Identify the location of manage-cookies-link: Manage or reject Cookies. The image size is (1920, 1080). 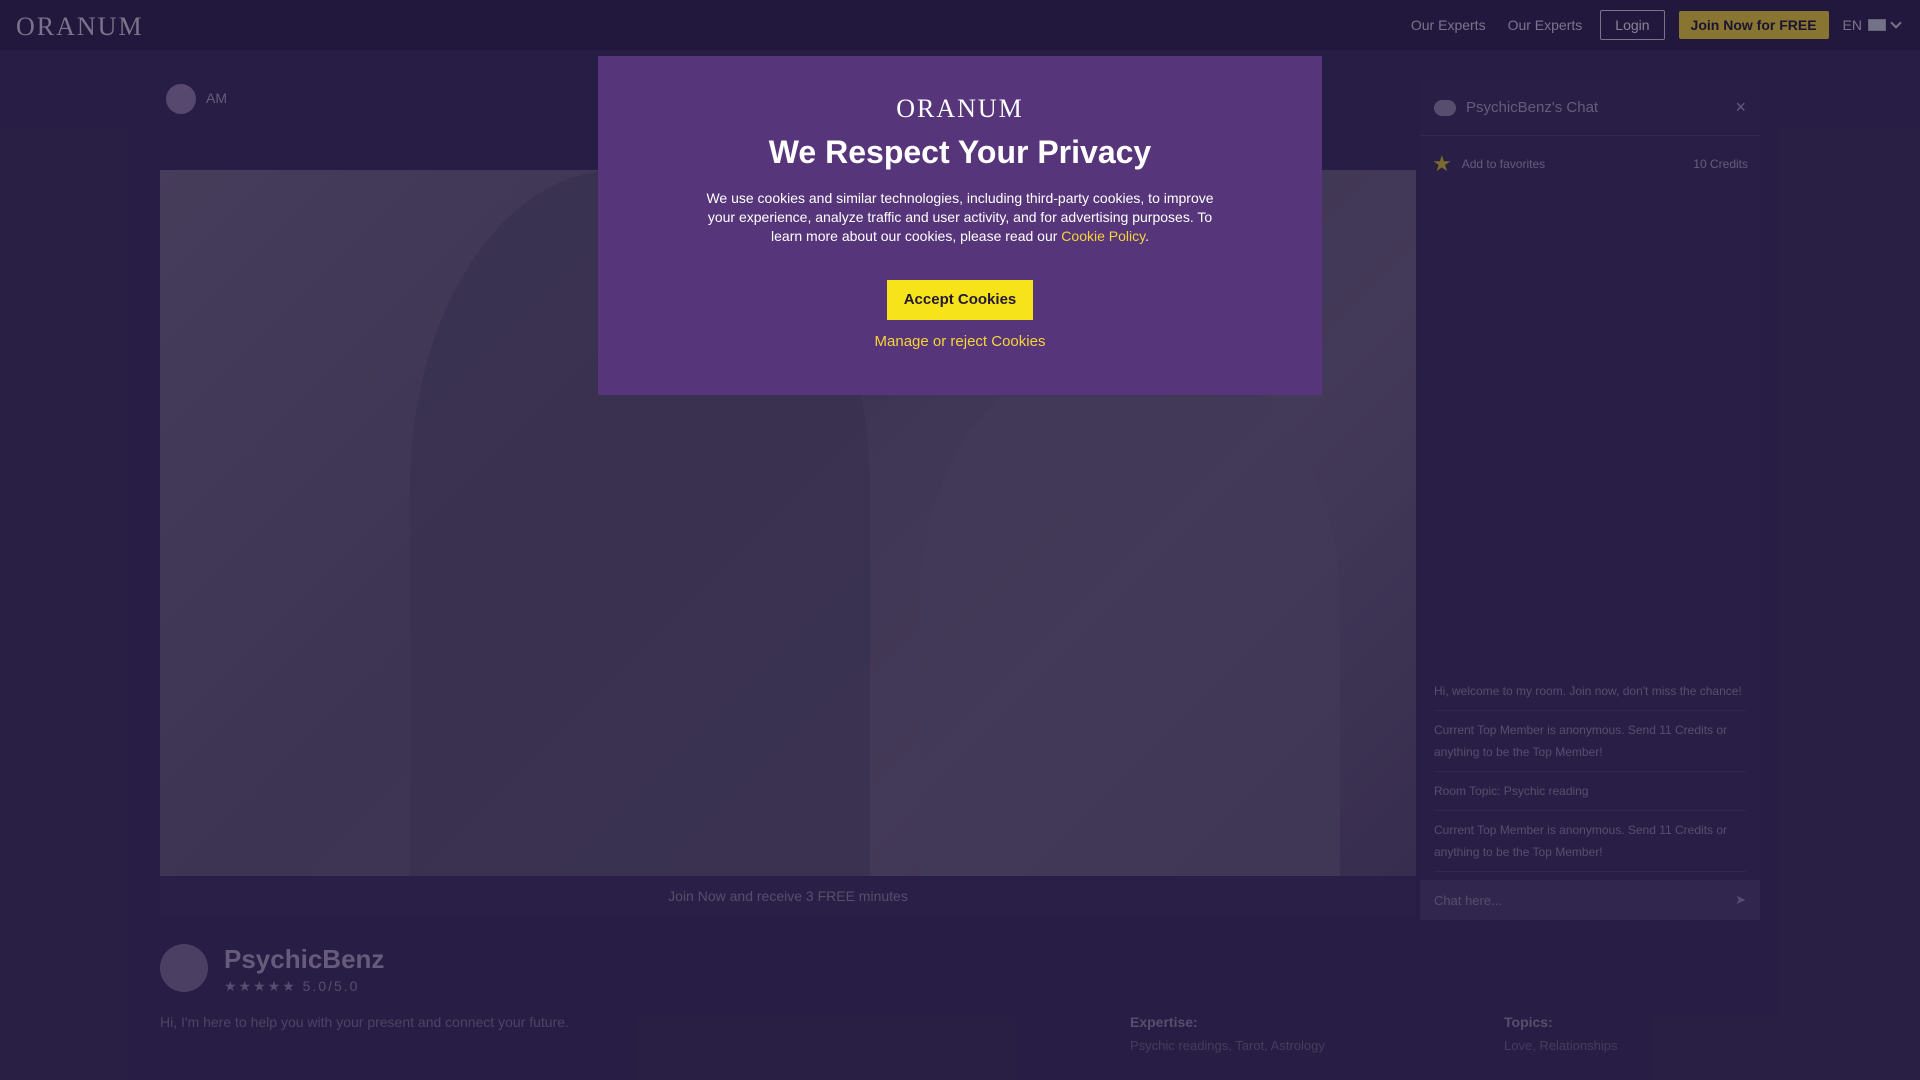
(960, 341).